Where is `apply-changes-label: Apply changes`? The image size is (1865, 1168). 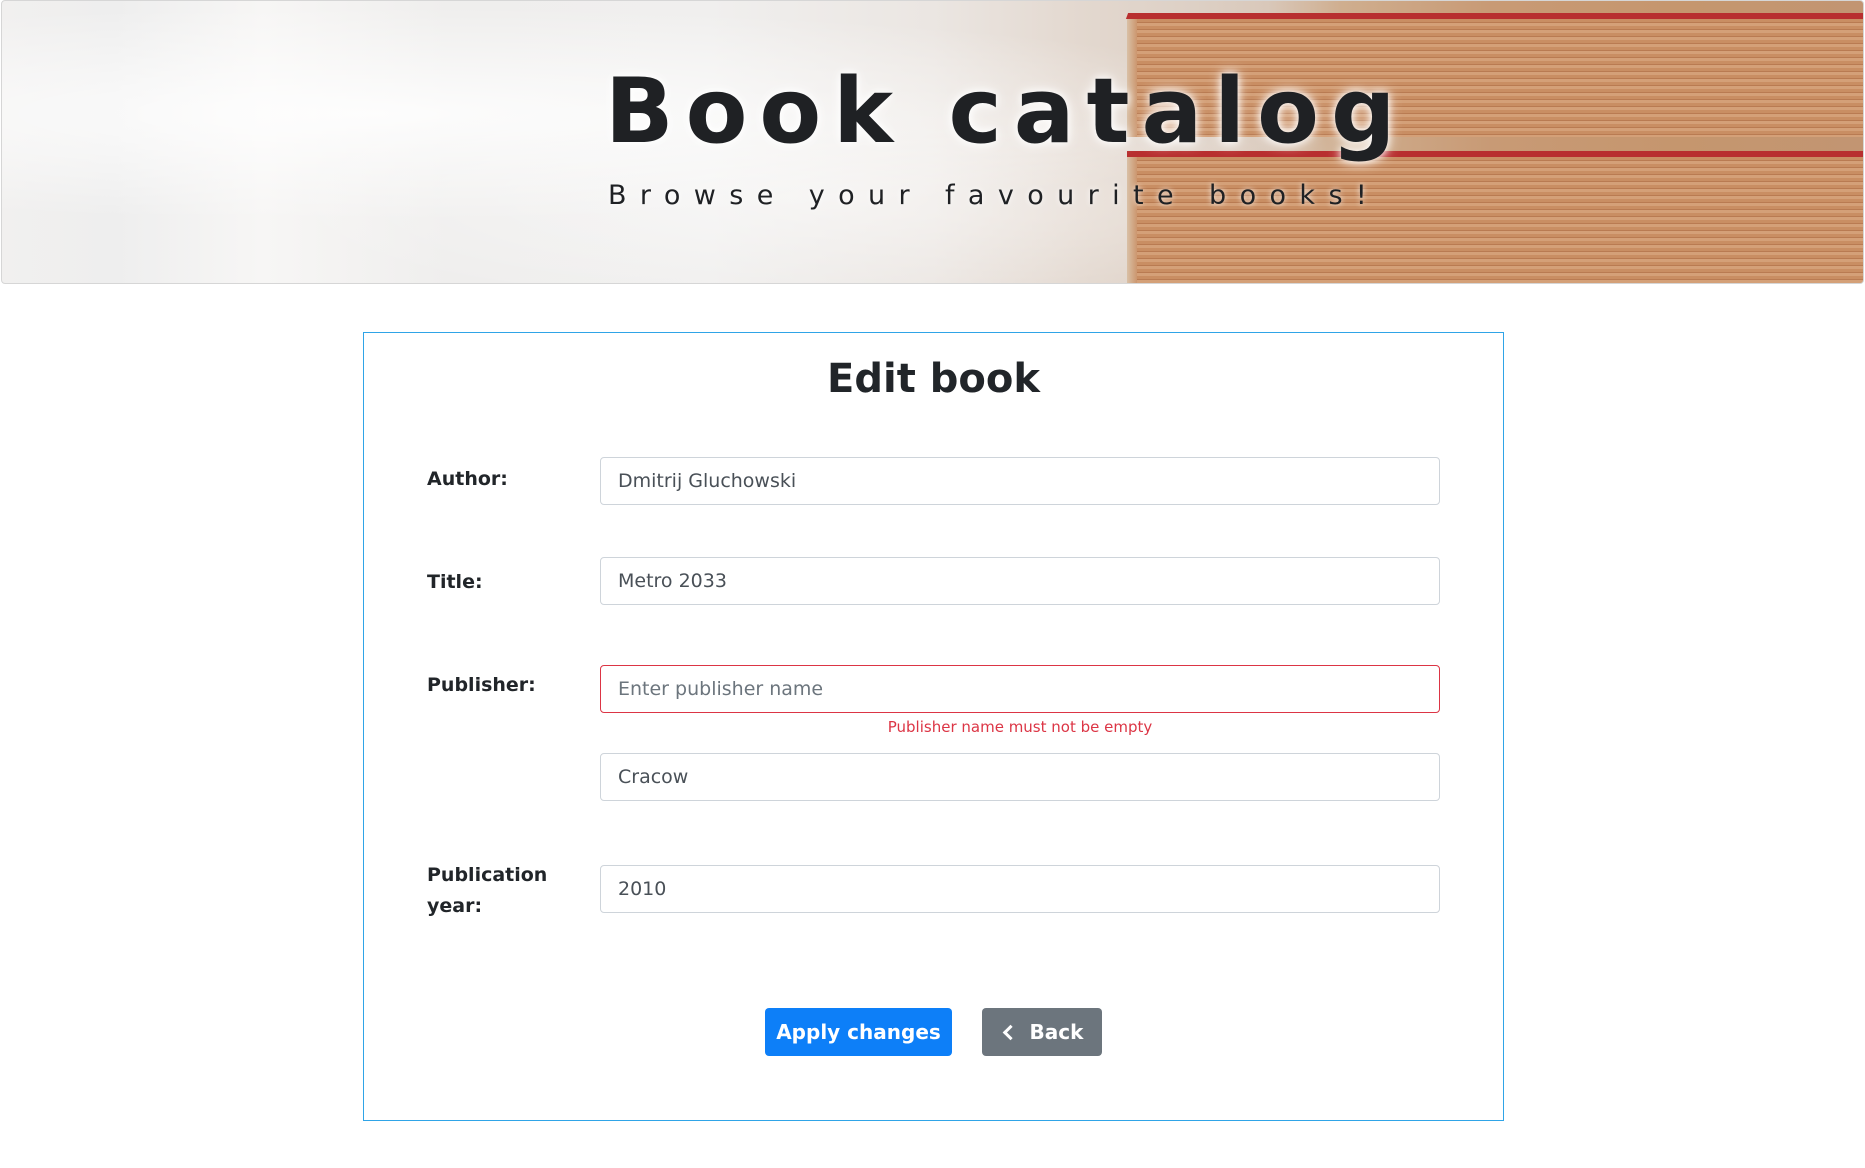 apply-changes-label: Apply changes is located at coordinates (858, 1032).